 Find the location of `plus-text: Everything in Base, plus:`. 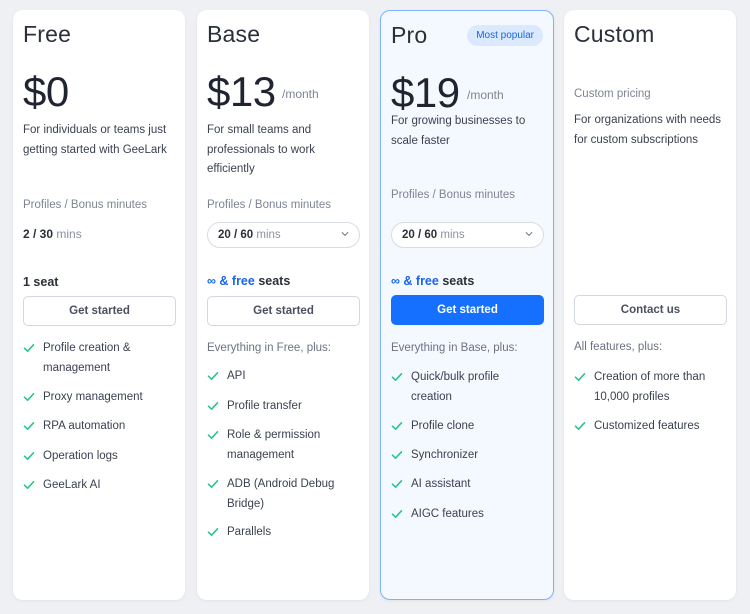

plus-text: Everything in Base, plus: is located at coordinates (454, 348).